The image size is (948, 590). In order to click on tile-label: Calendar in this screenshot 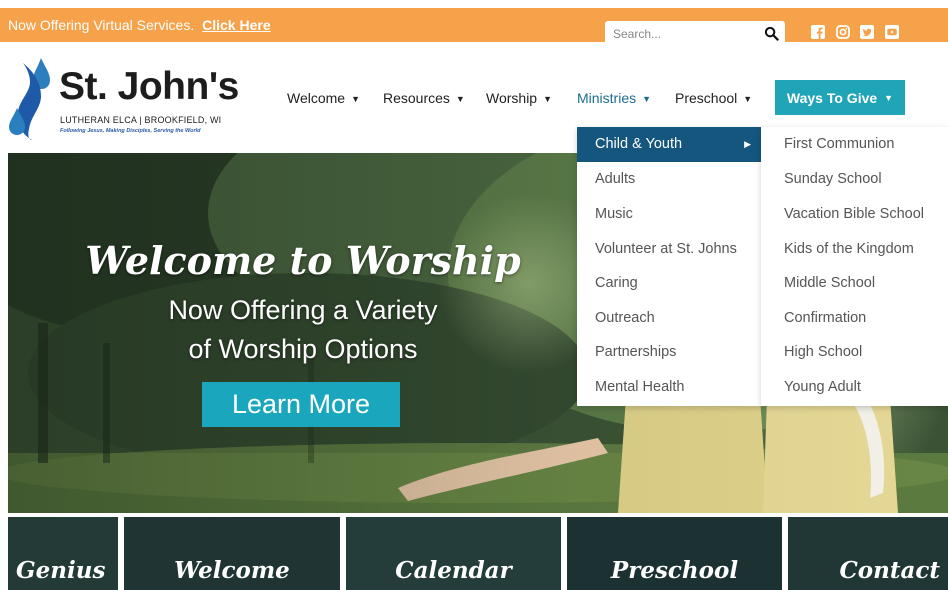, I will do `click(453, 570)`.